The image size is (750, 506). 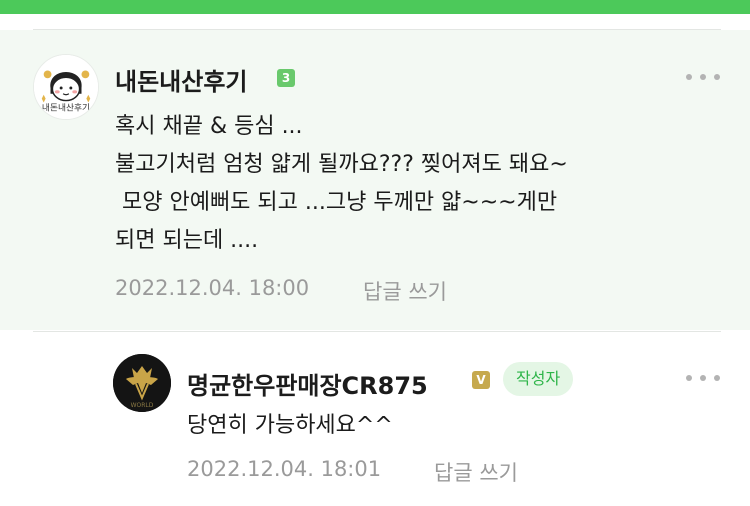 I want to click on avatar: 내돈내산후기, so click(x=66, y=87).